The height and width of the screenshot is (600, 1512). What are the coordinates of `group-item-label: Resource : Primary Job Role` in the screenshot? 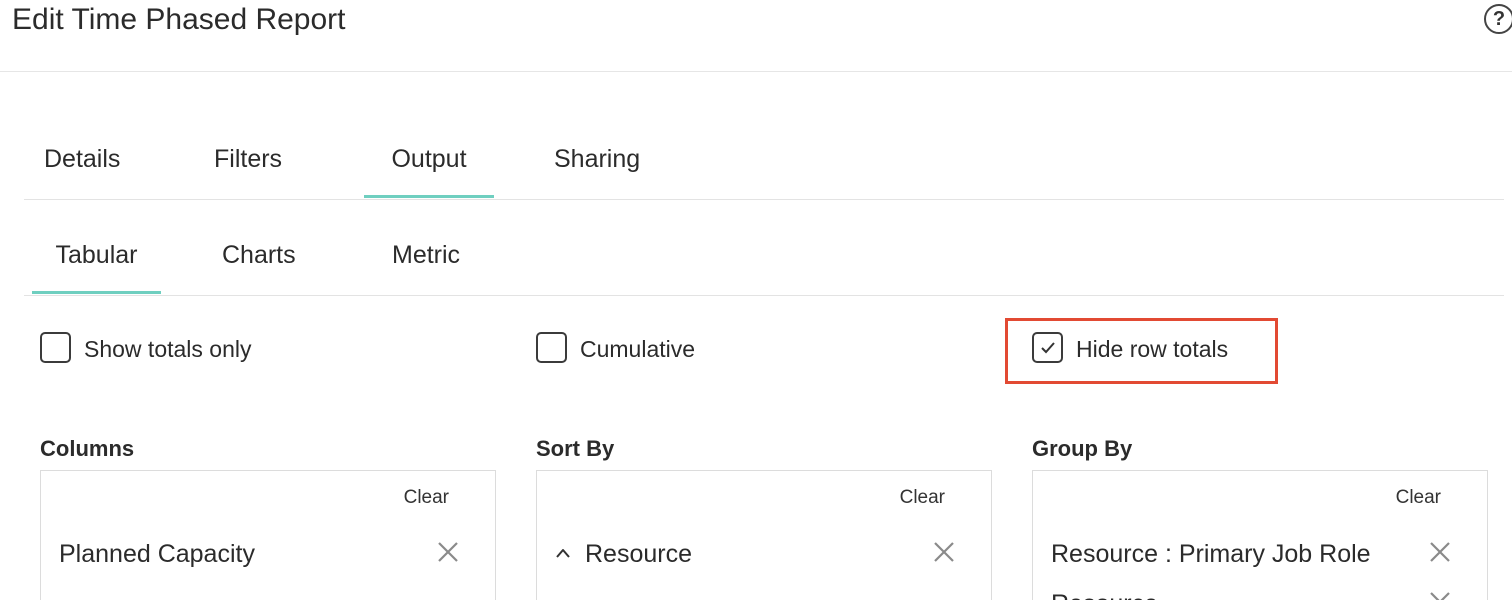 It's located at (1211, 554).